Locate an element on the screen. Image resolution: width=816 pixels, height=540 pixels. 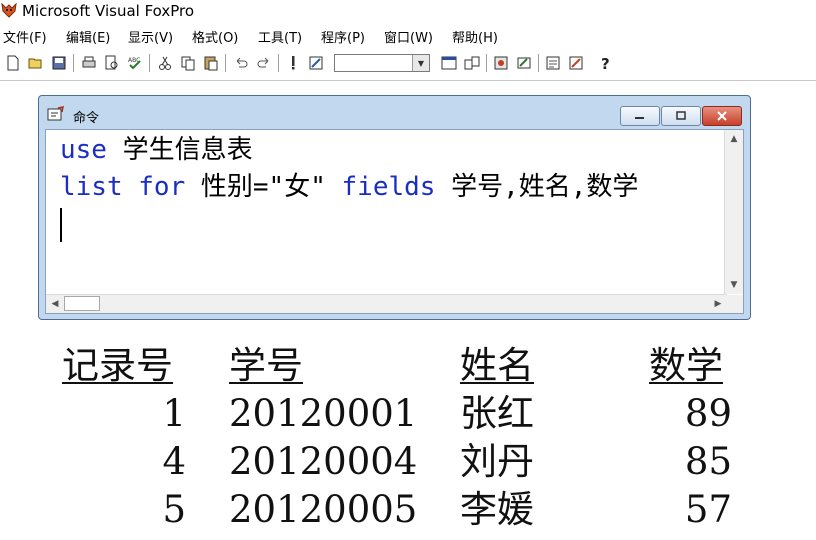
column-header-student-id: 学号 is located at coordinates (266, 365).